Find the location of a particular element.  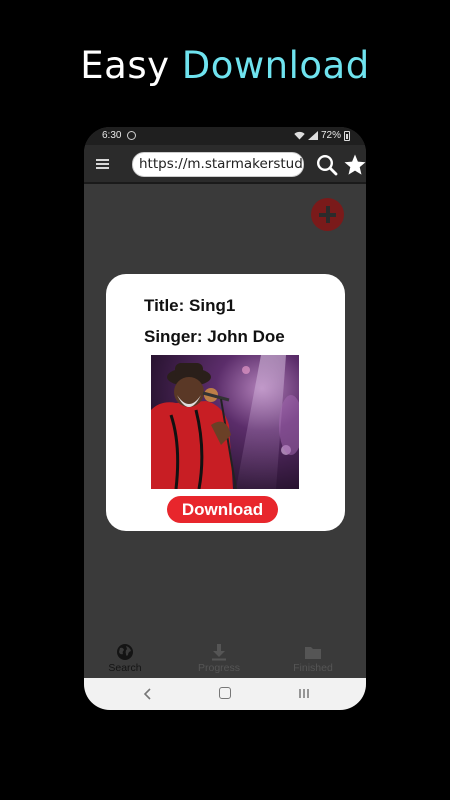

signal-icon is located at coordinates (312, 135).